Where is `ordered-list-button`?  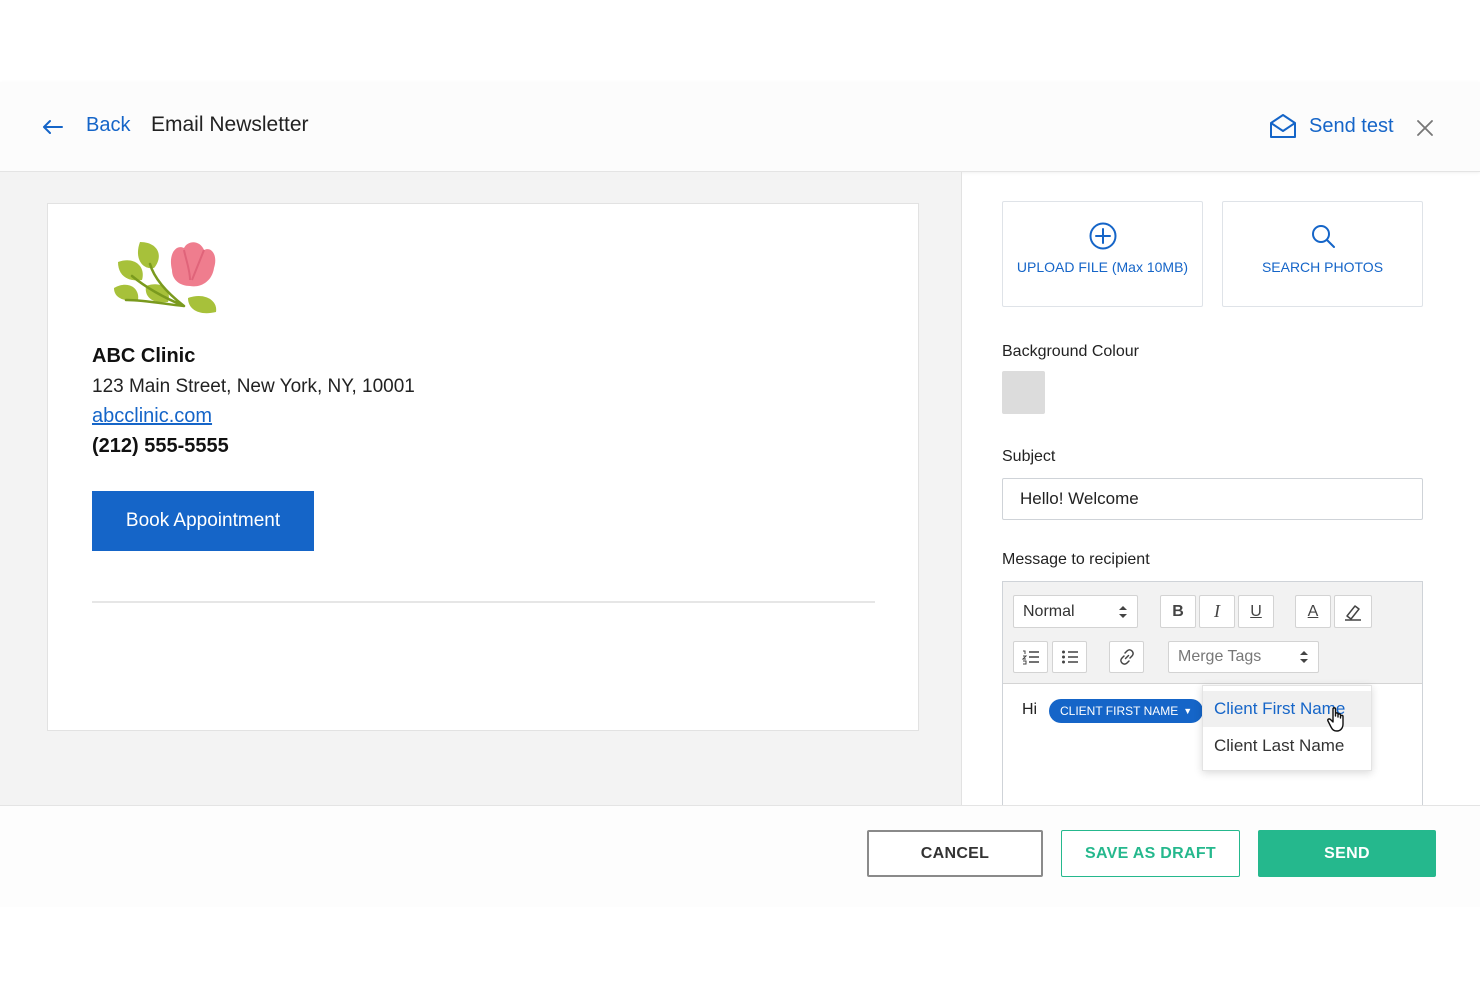 ordered-list-button is located at coordinates (1030, 657).